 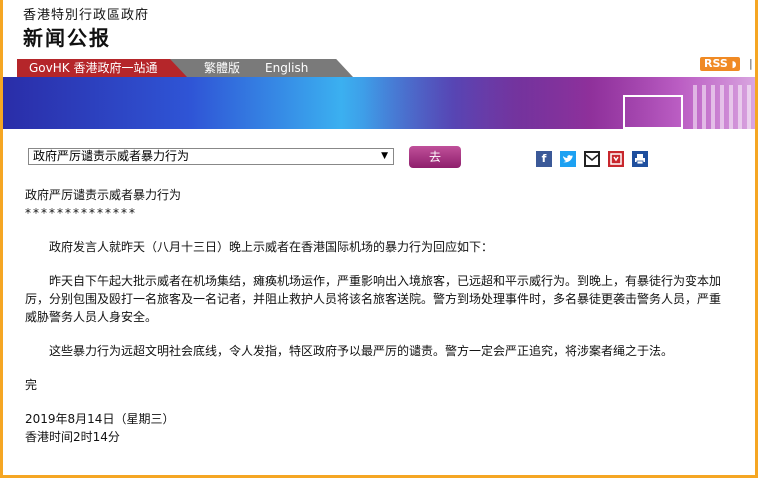 I want to click on article-title: 政府严厉谴责示威者暴力行为, so click(x=103, y=195).